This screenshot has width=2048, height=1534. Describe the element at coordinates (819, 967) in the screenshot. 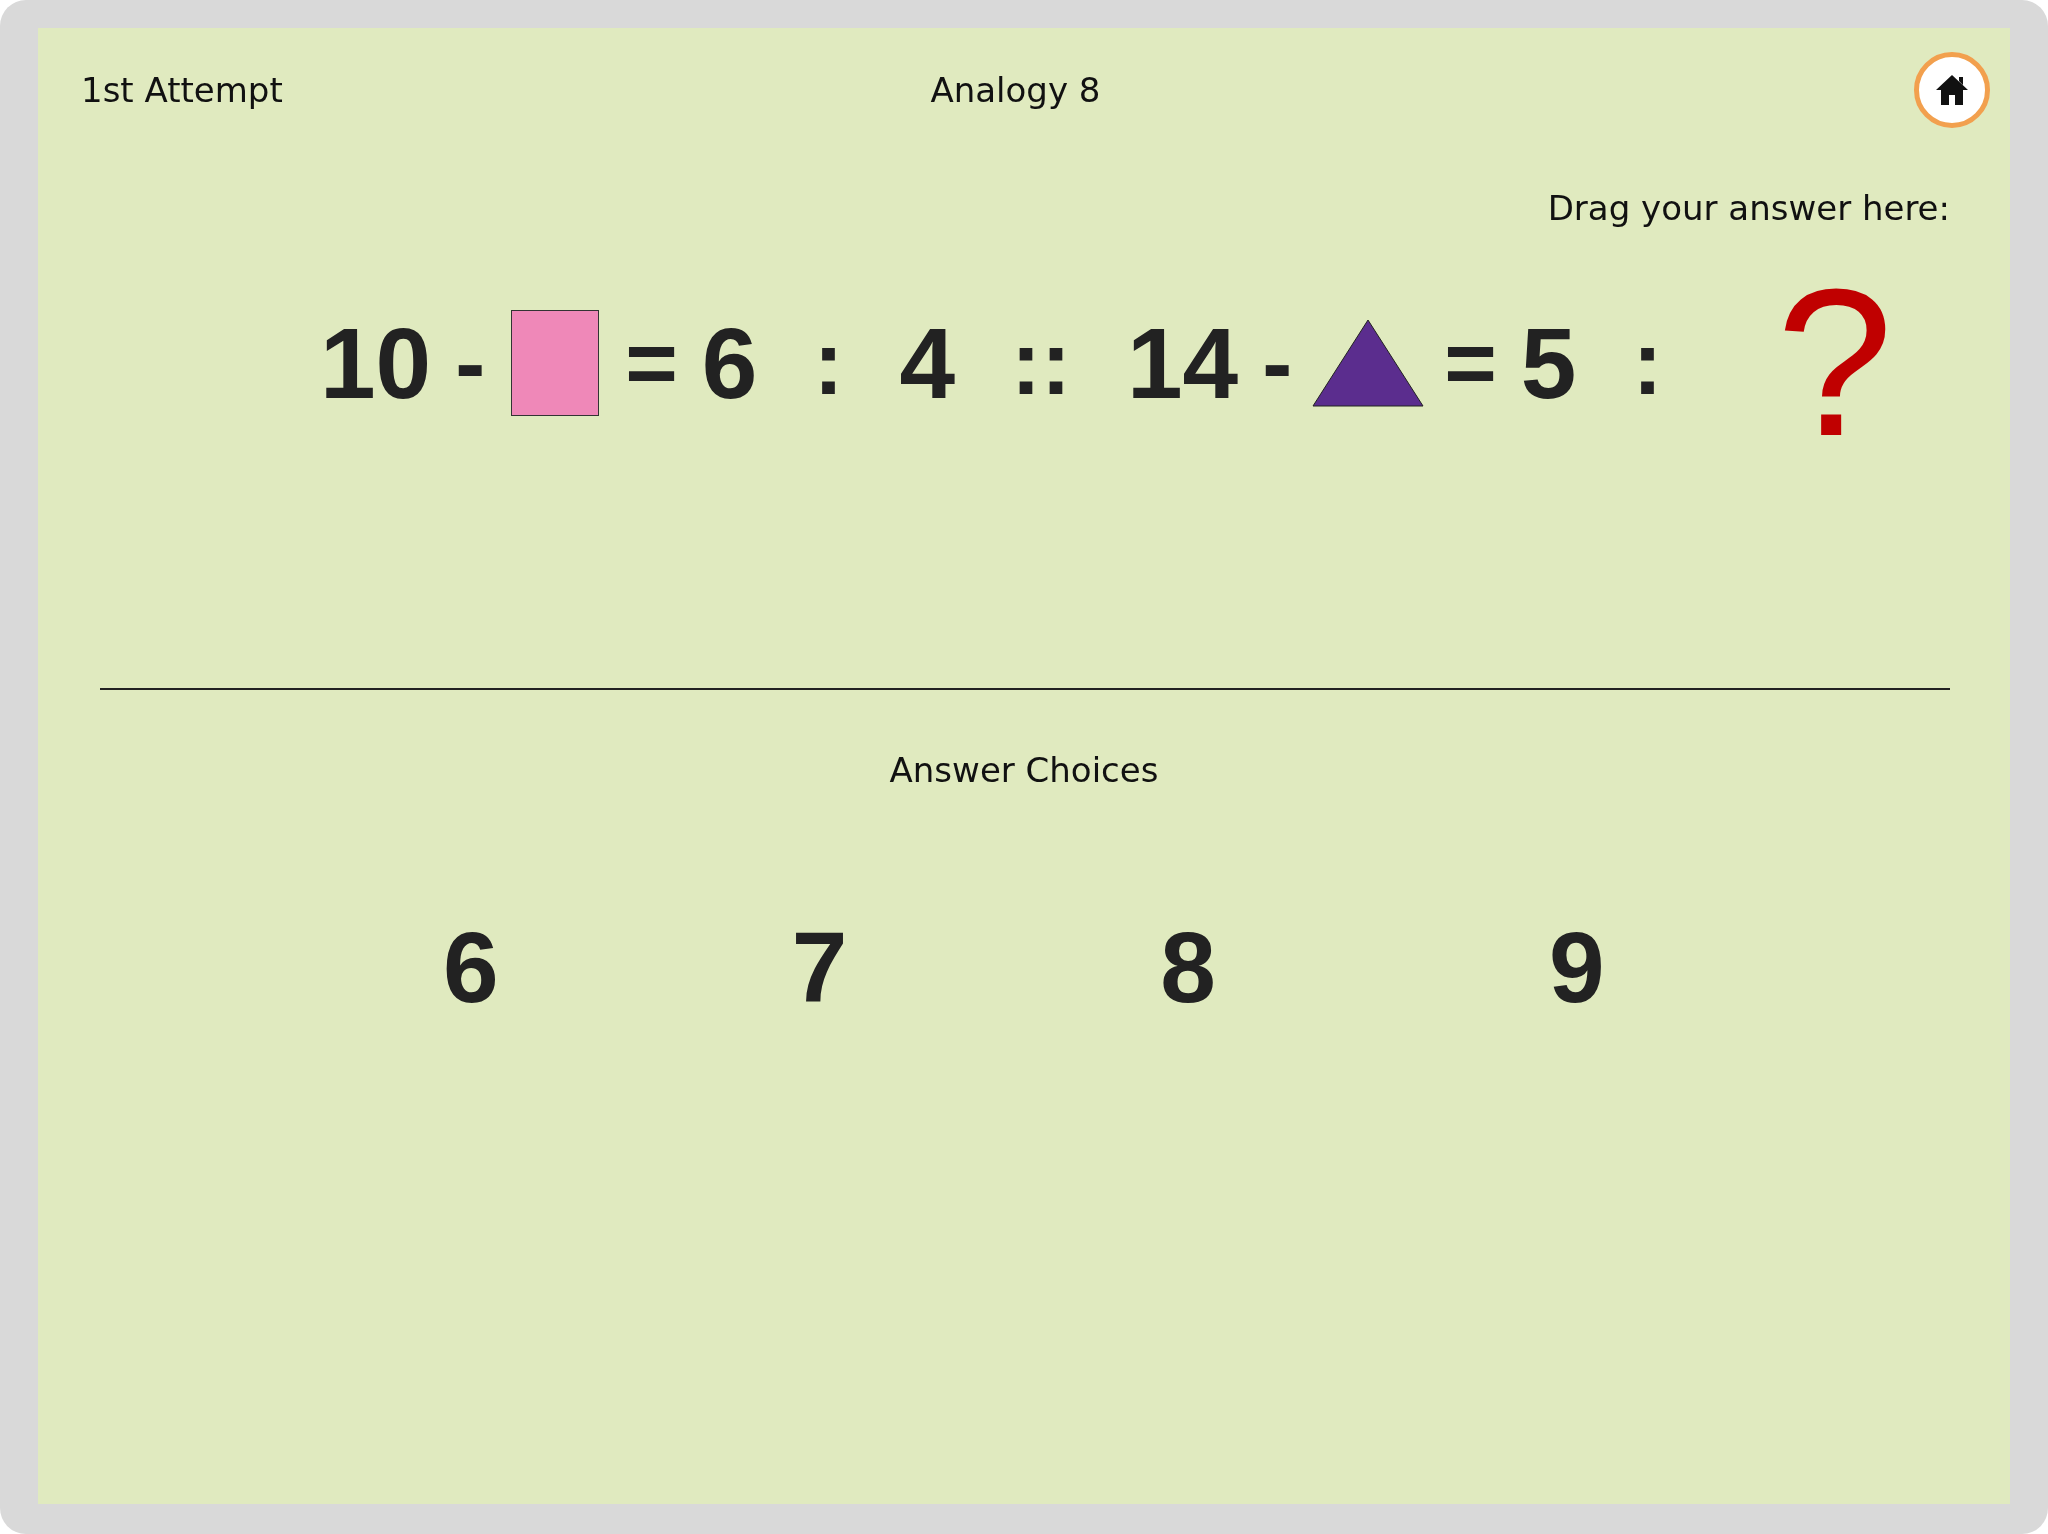

I see `answer-choice: 7` at that location.